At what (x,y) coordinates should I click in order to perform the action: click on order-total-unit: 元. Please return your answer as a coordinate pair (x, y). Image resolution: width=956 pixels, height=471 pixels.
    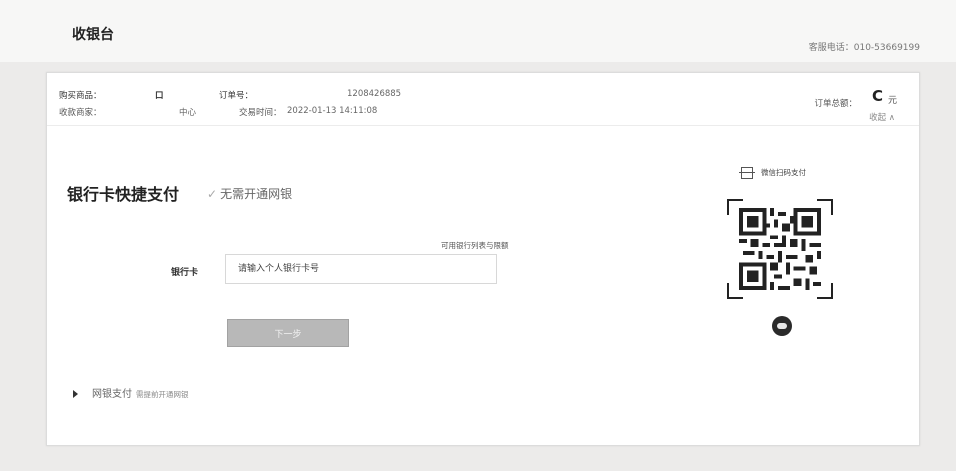
    Looking at the image, I should click on (892, 101).